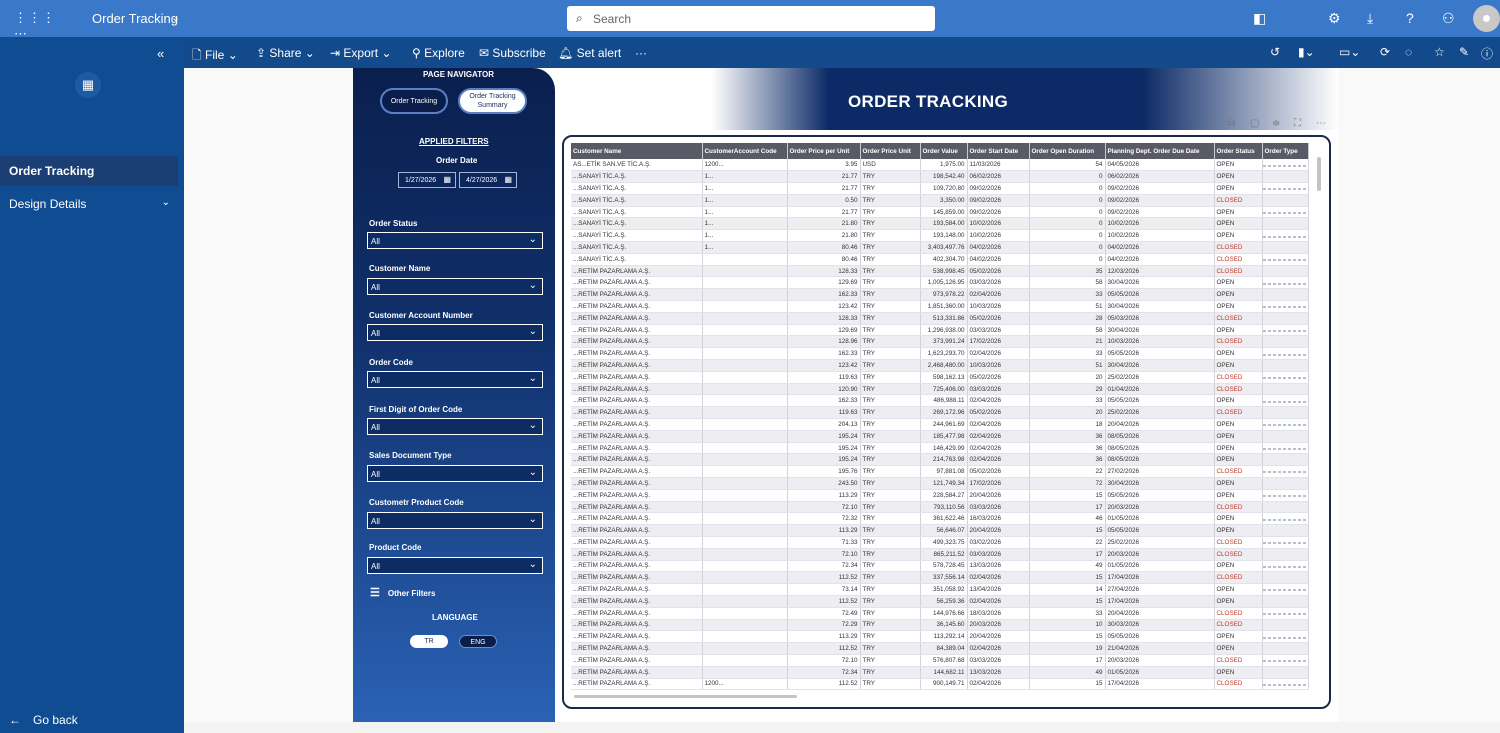  What do you see at coordinates (1487, 53) in the screenshot?
I see `info-icon: ⓘ` at bounding box center [1487, 53].